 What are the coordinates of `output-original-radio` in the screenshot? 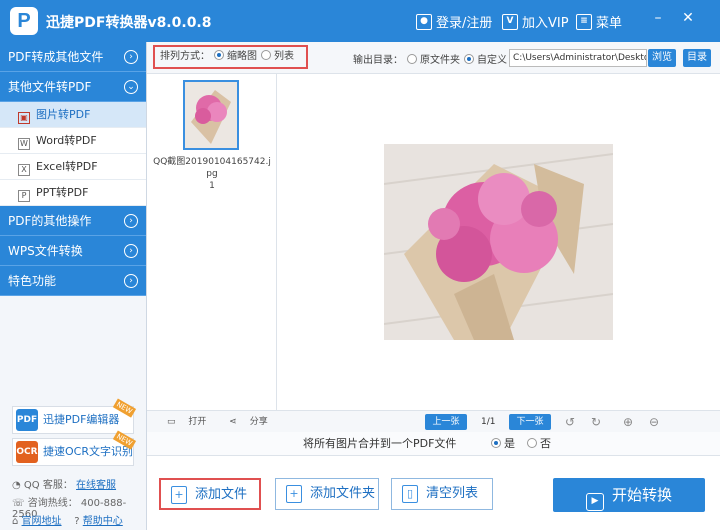 It's located at (412, 59).